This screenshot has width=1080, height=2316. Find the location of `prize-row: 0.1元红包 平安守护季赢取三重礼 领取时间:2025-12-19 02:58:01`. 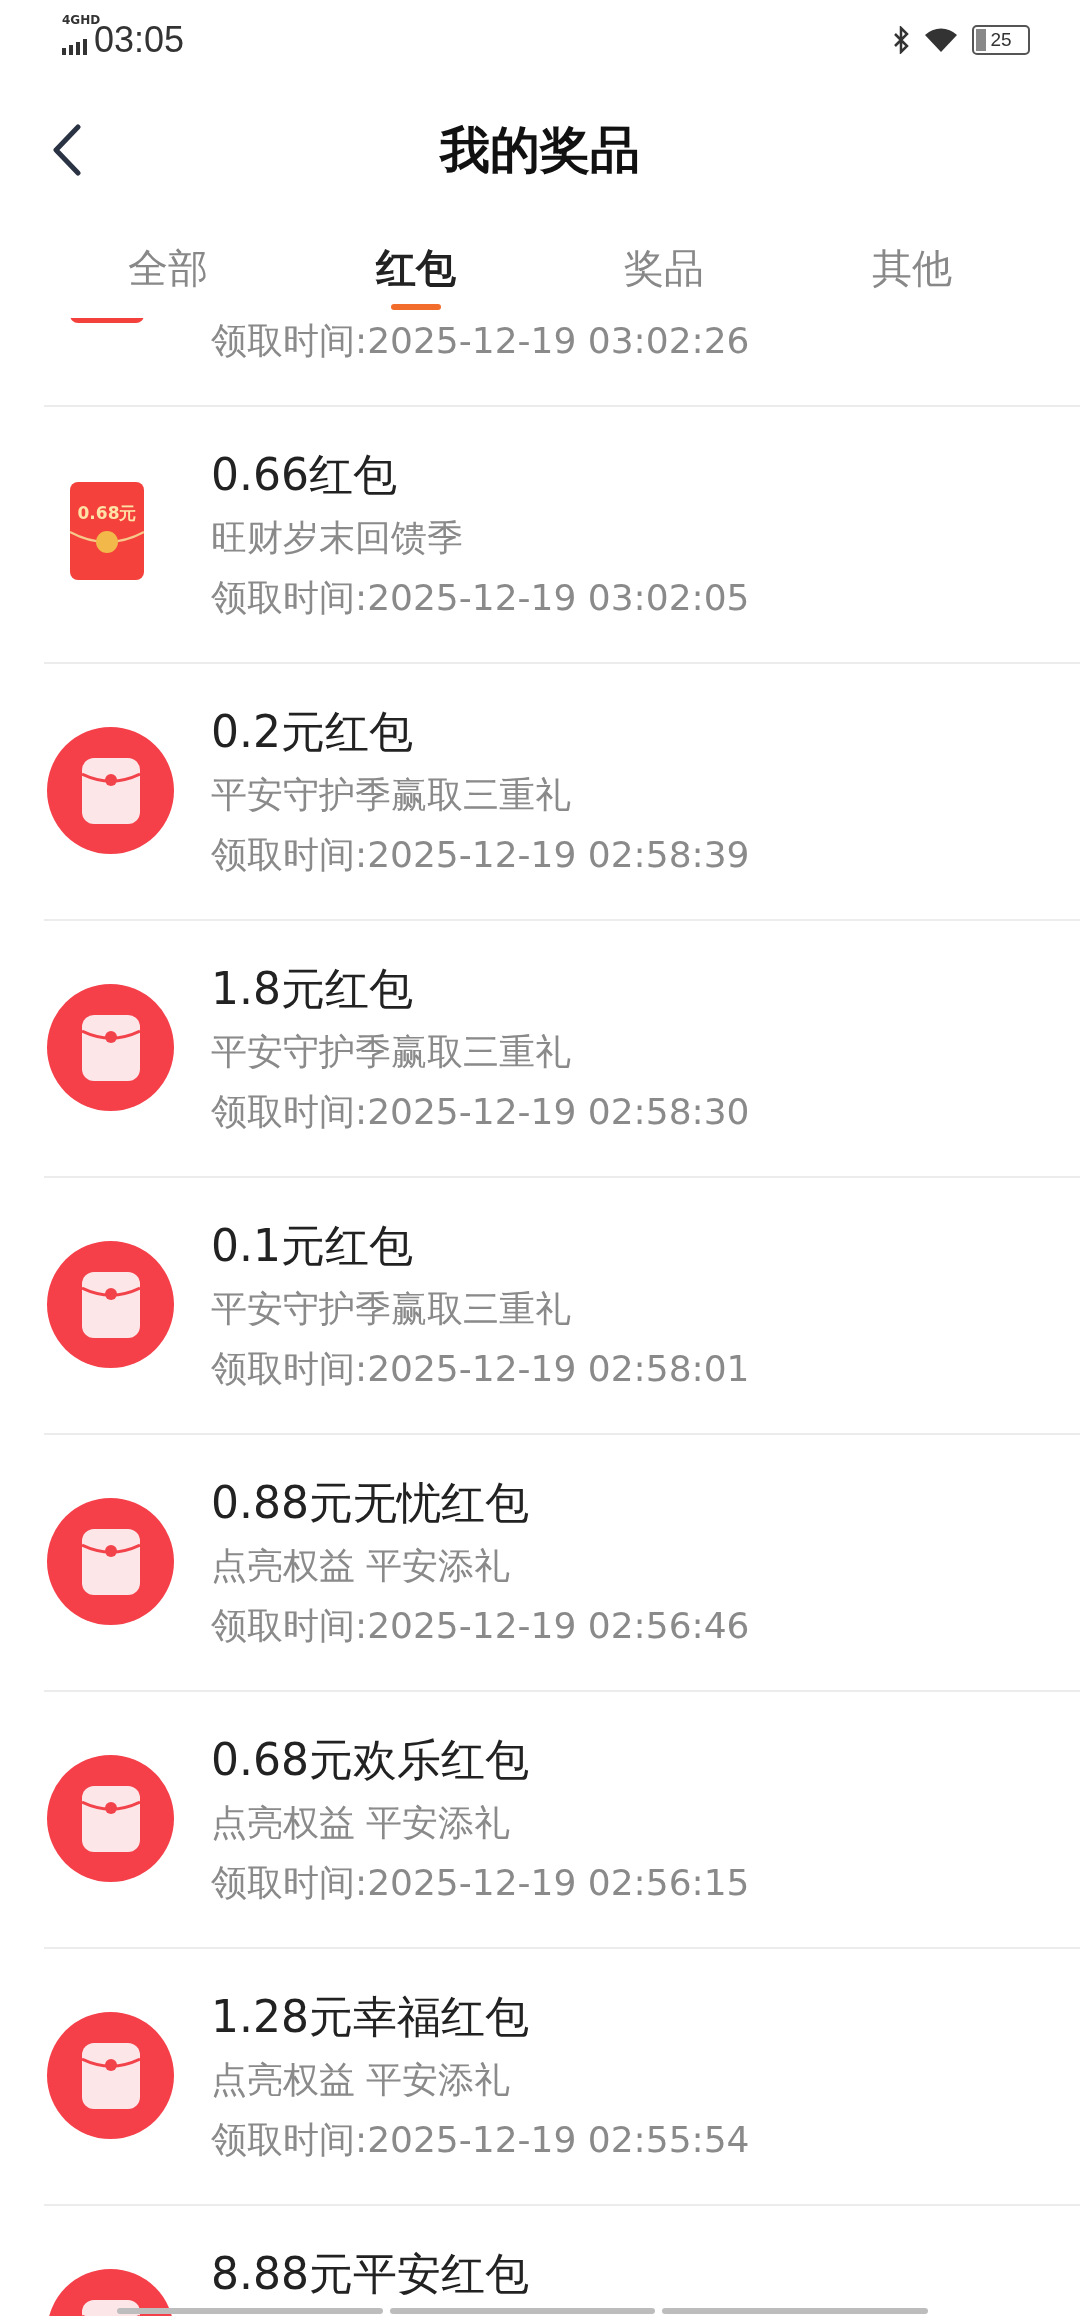

prize-row: 0.1元红包 平安守护季赢取三重礼 领取时间:2025-12-19 02:58:01 is located at coordinates (562, 1306).